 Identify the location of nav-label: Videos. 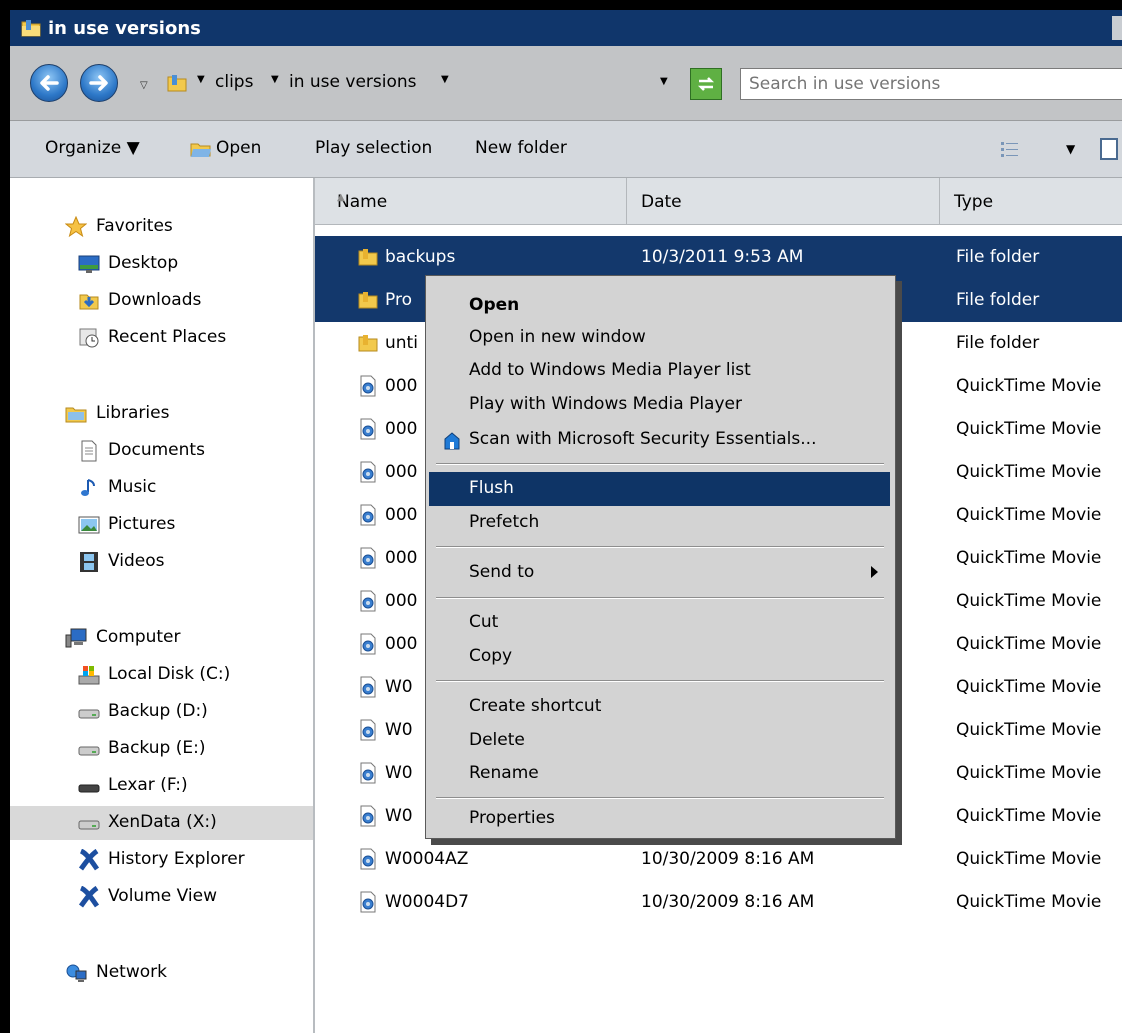
(136, 561).